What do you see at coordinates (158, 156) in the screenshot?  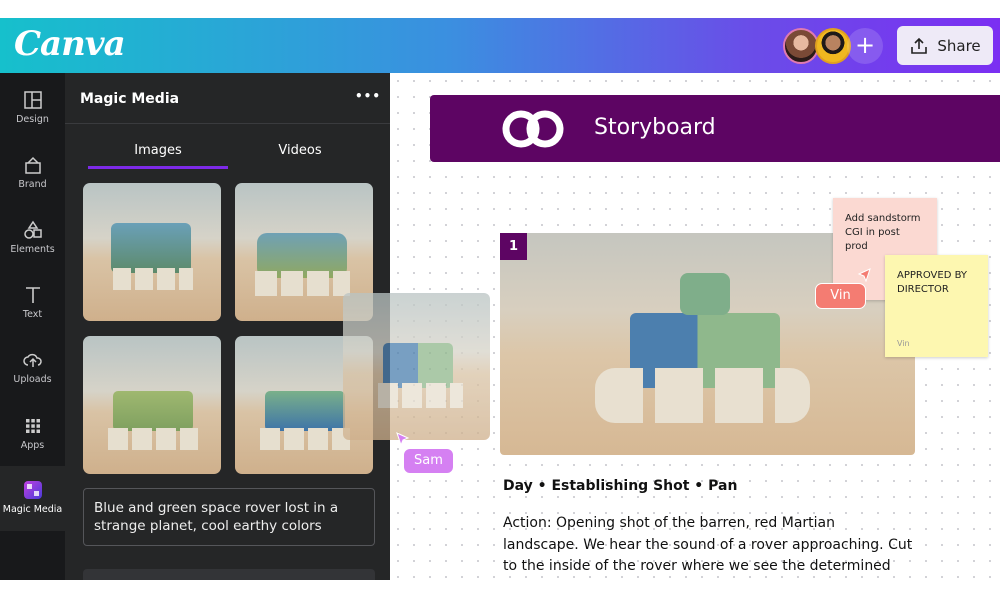 I see `tab-images: Images` at bounding box center [158, 156].